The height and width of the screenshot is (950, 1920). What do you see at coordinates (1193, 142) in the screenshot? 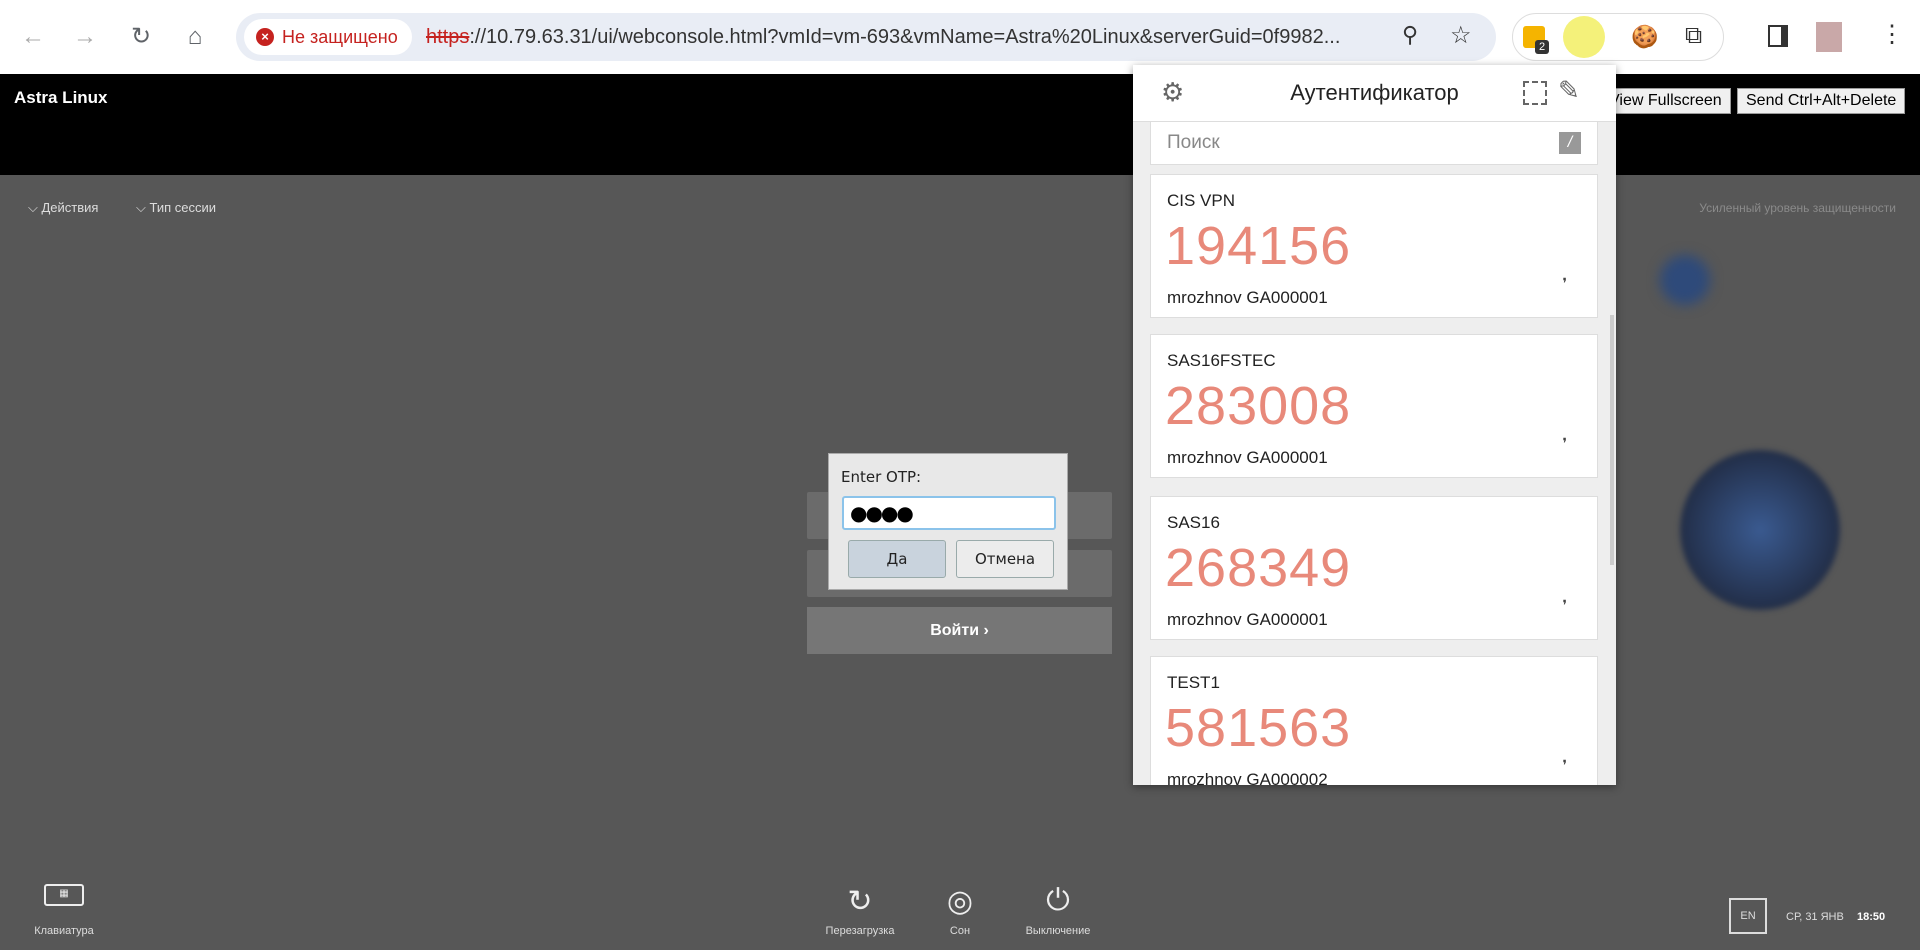
I see `search-placeholder: Поиск` at bounding box center [1193, 142].